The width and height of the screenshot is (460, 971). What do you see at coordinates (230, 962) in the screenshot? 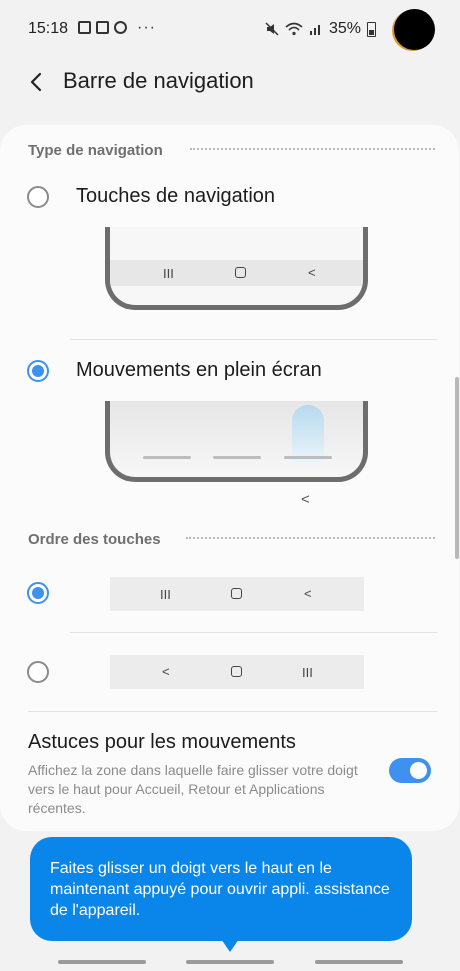
I see `gesture-bar-home` at bounding box center [230, 962].